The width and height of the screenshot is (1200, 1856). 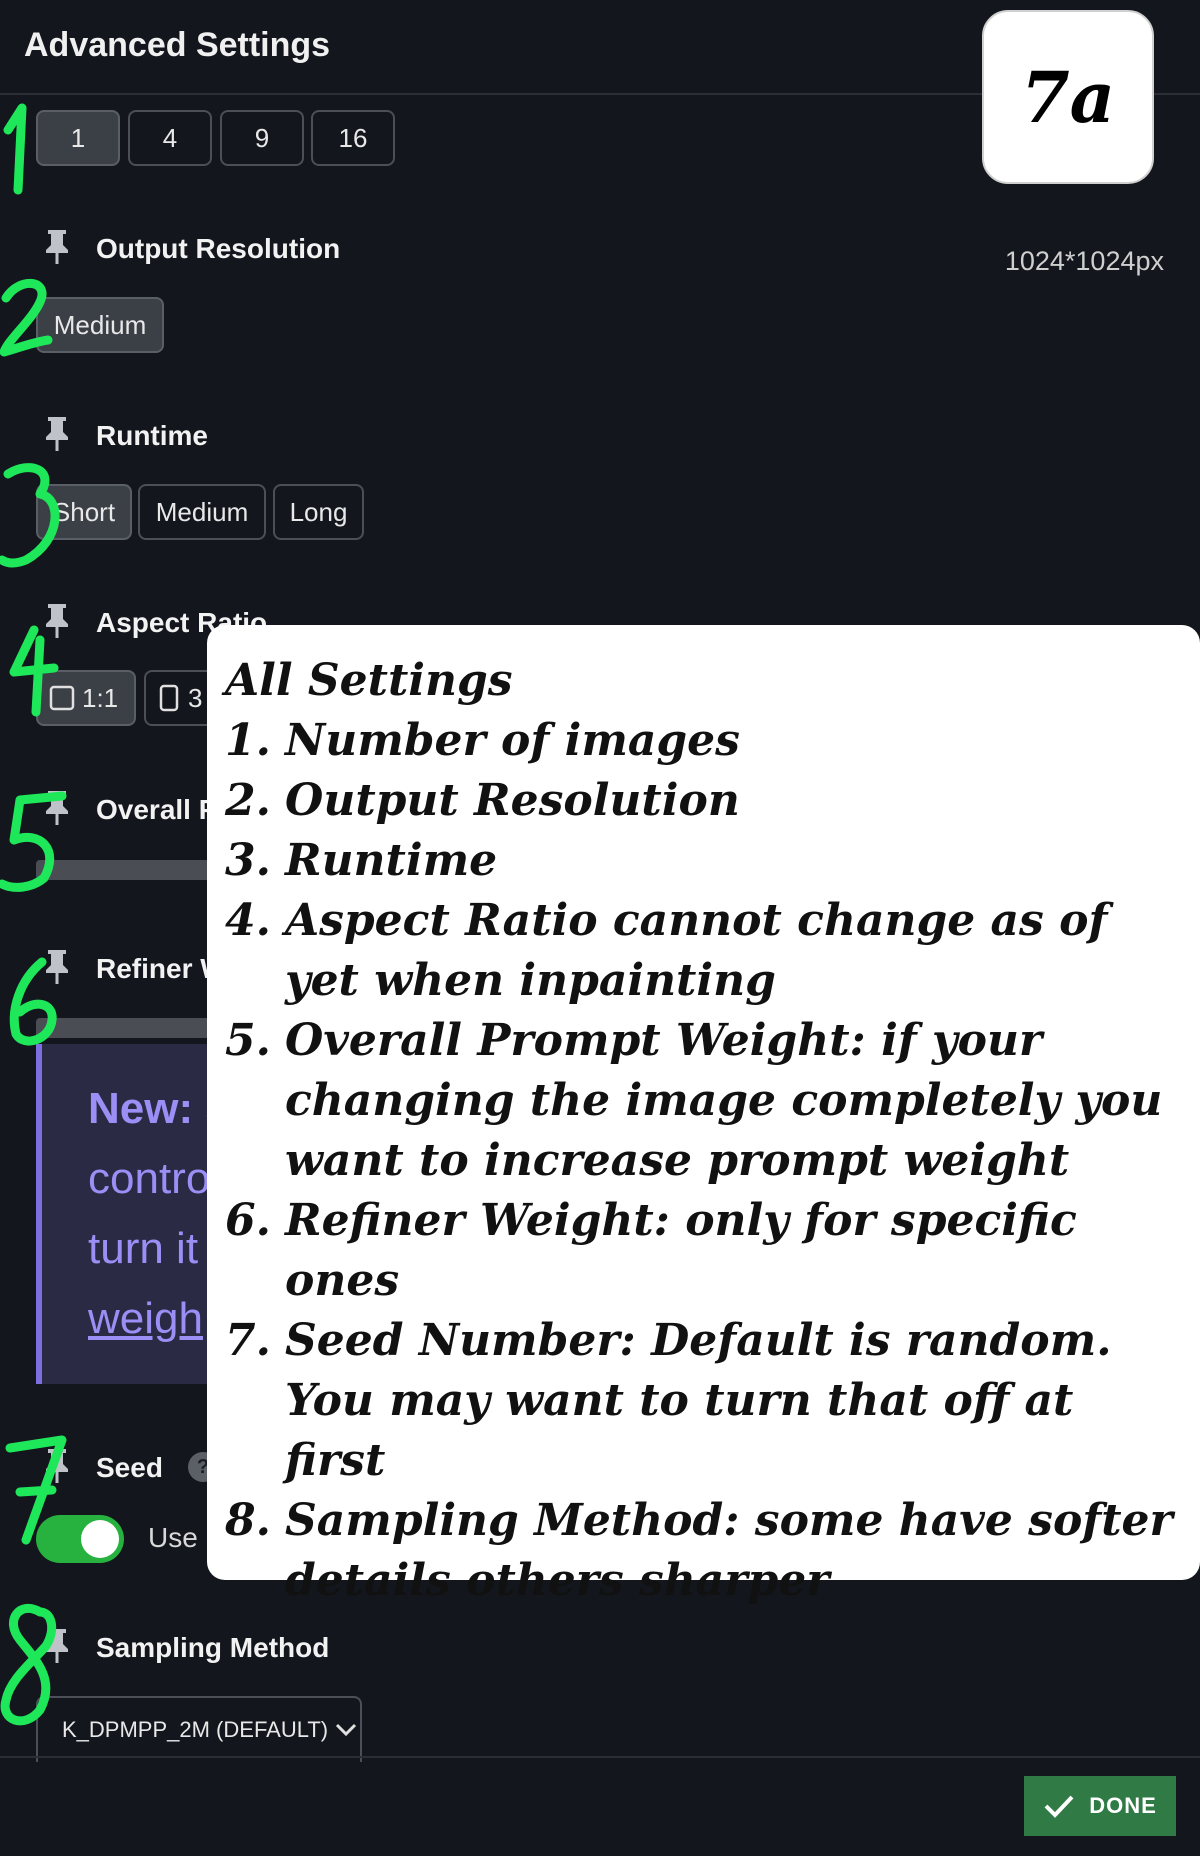 What do you see at coordinates (1068, 97) in the screenshot?
I see `step-badge: 7a` at bounding box center [1068, 97].